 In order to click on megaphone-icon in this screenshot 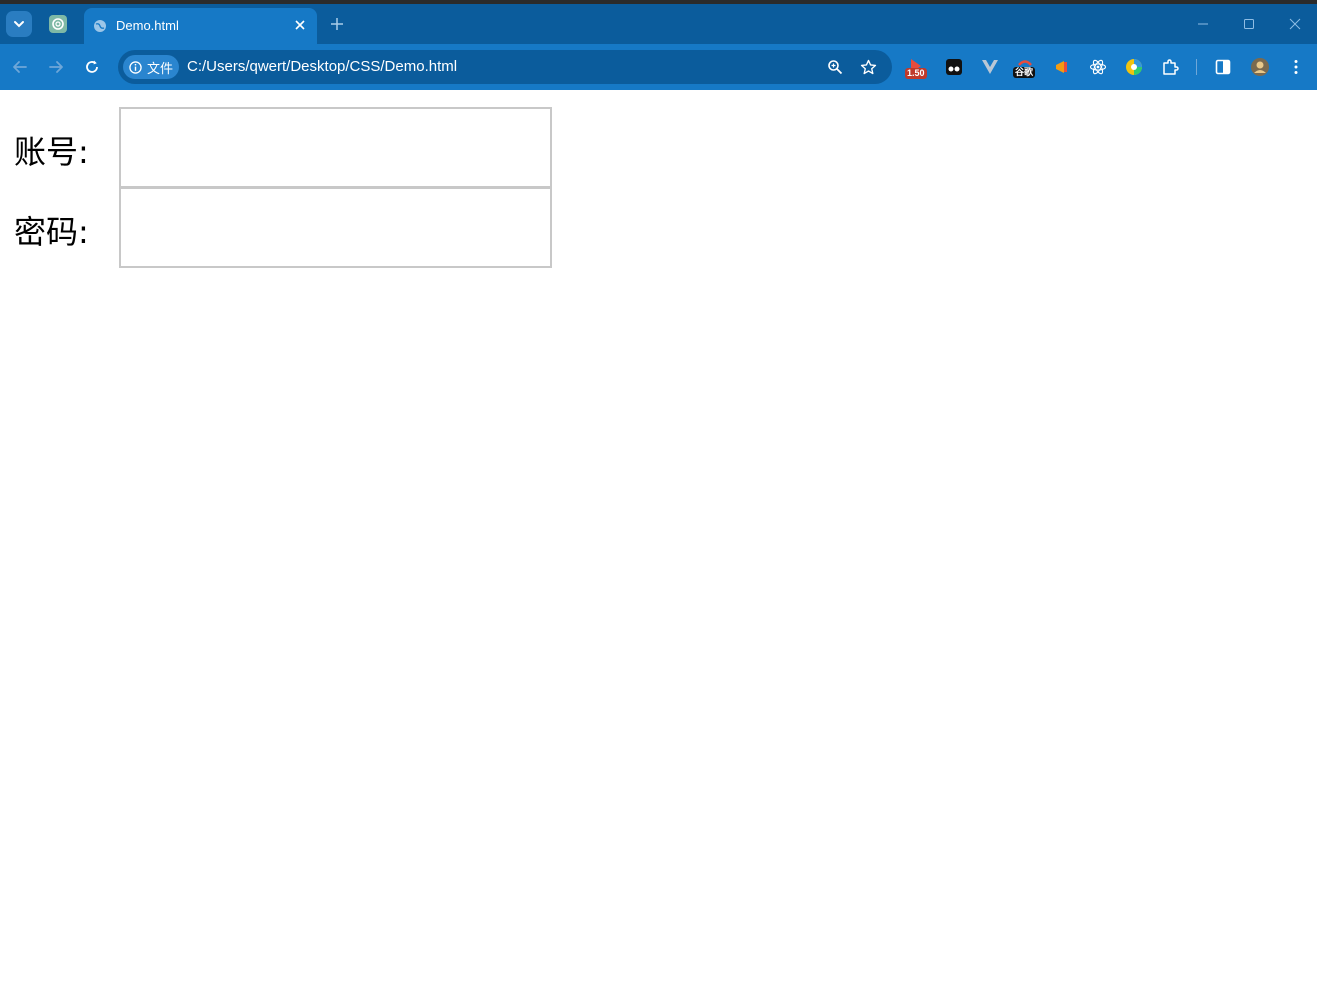, I will do `click(1061, 67)`.